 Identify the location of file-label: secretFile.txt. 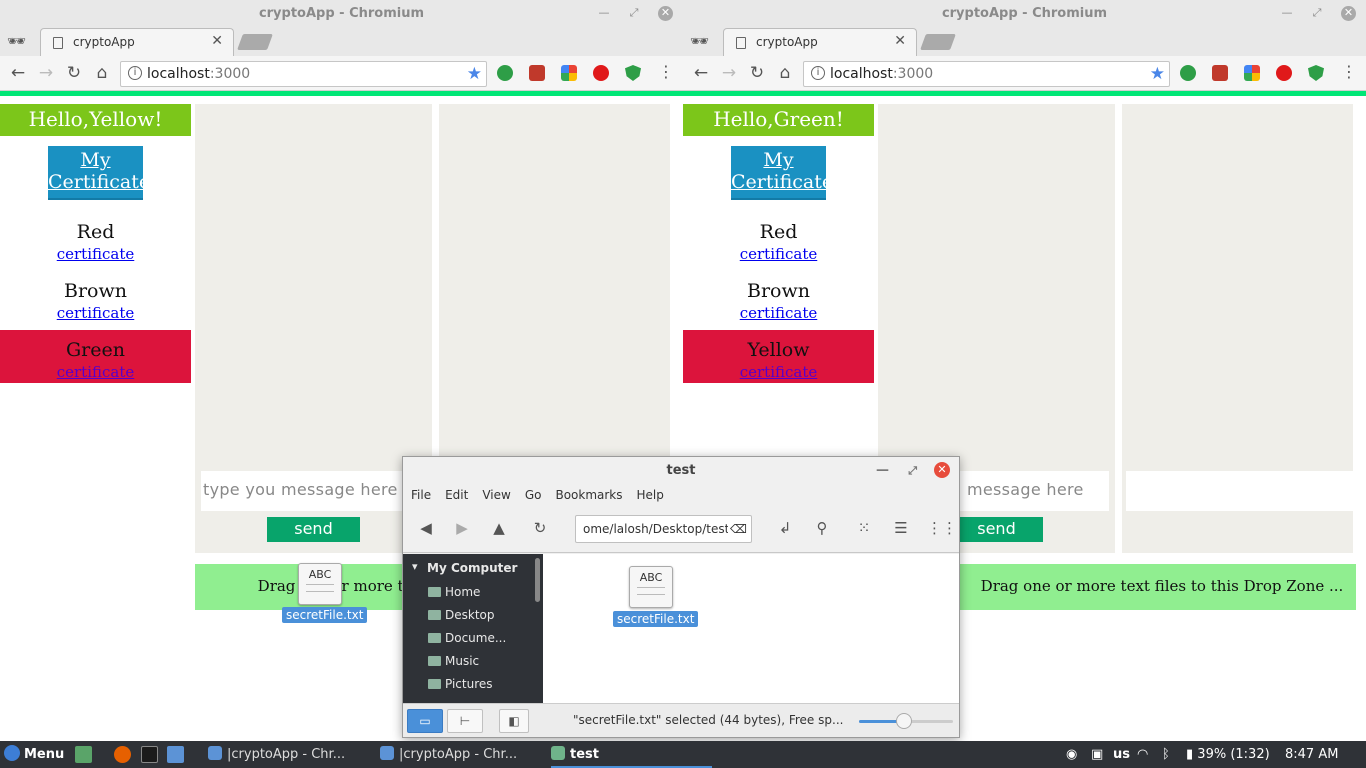
(656, 619).